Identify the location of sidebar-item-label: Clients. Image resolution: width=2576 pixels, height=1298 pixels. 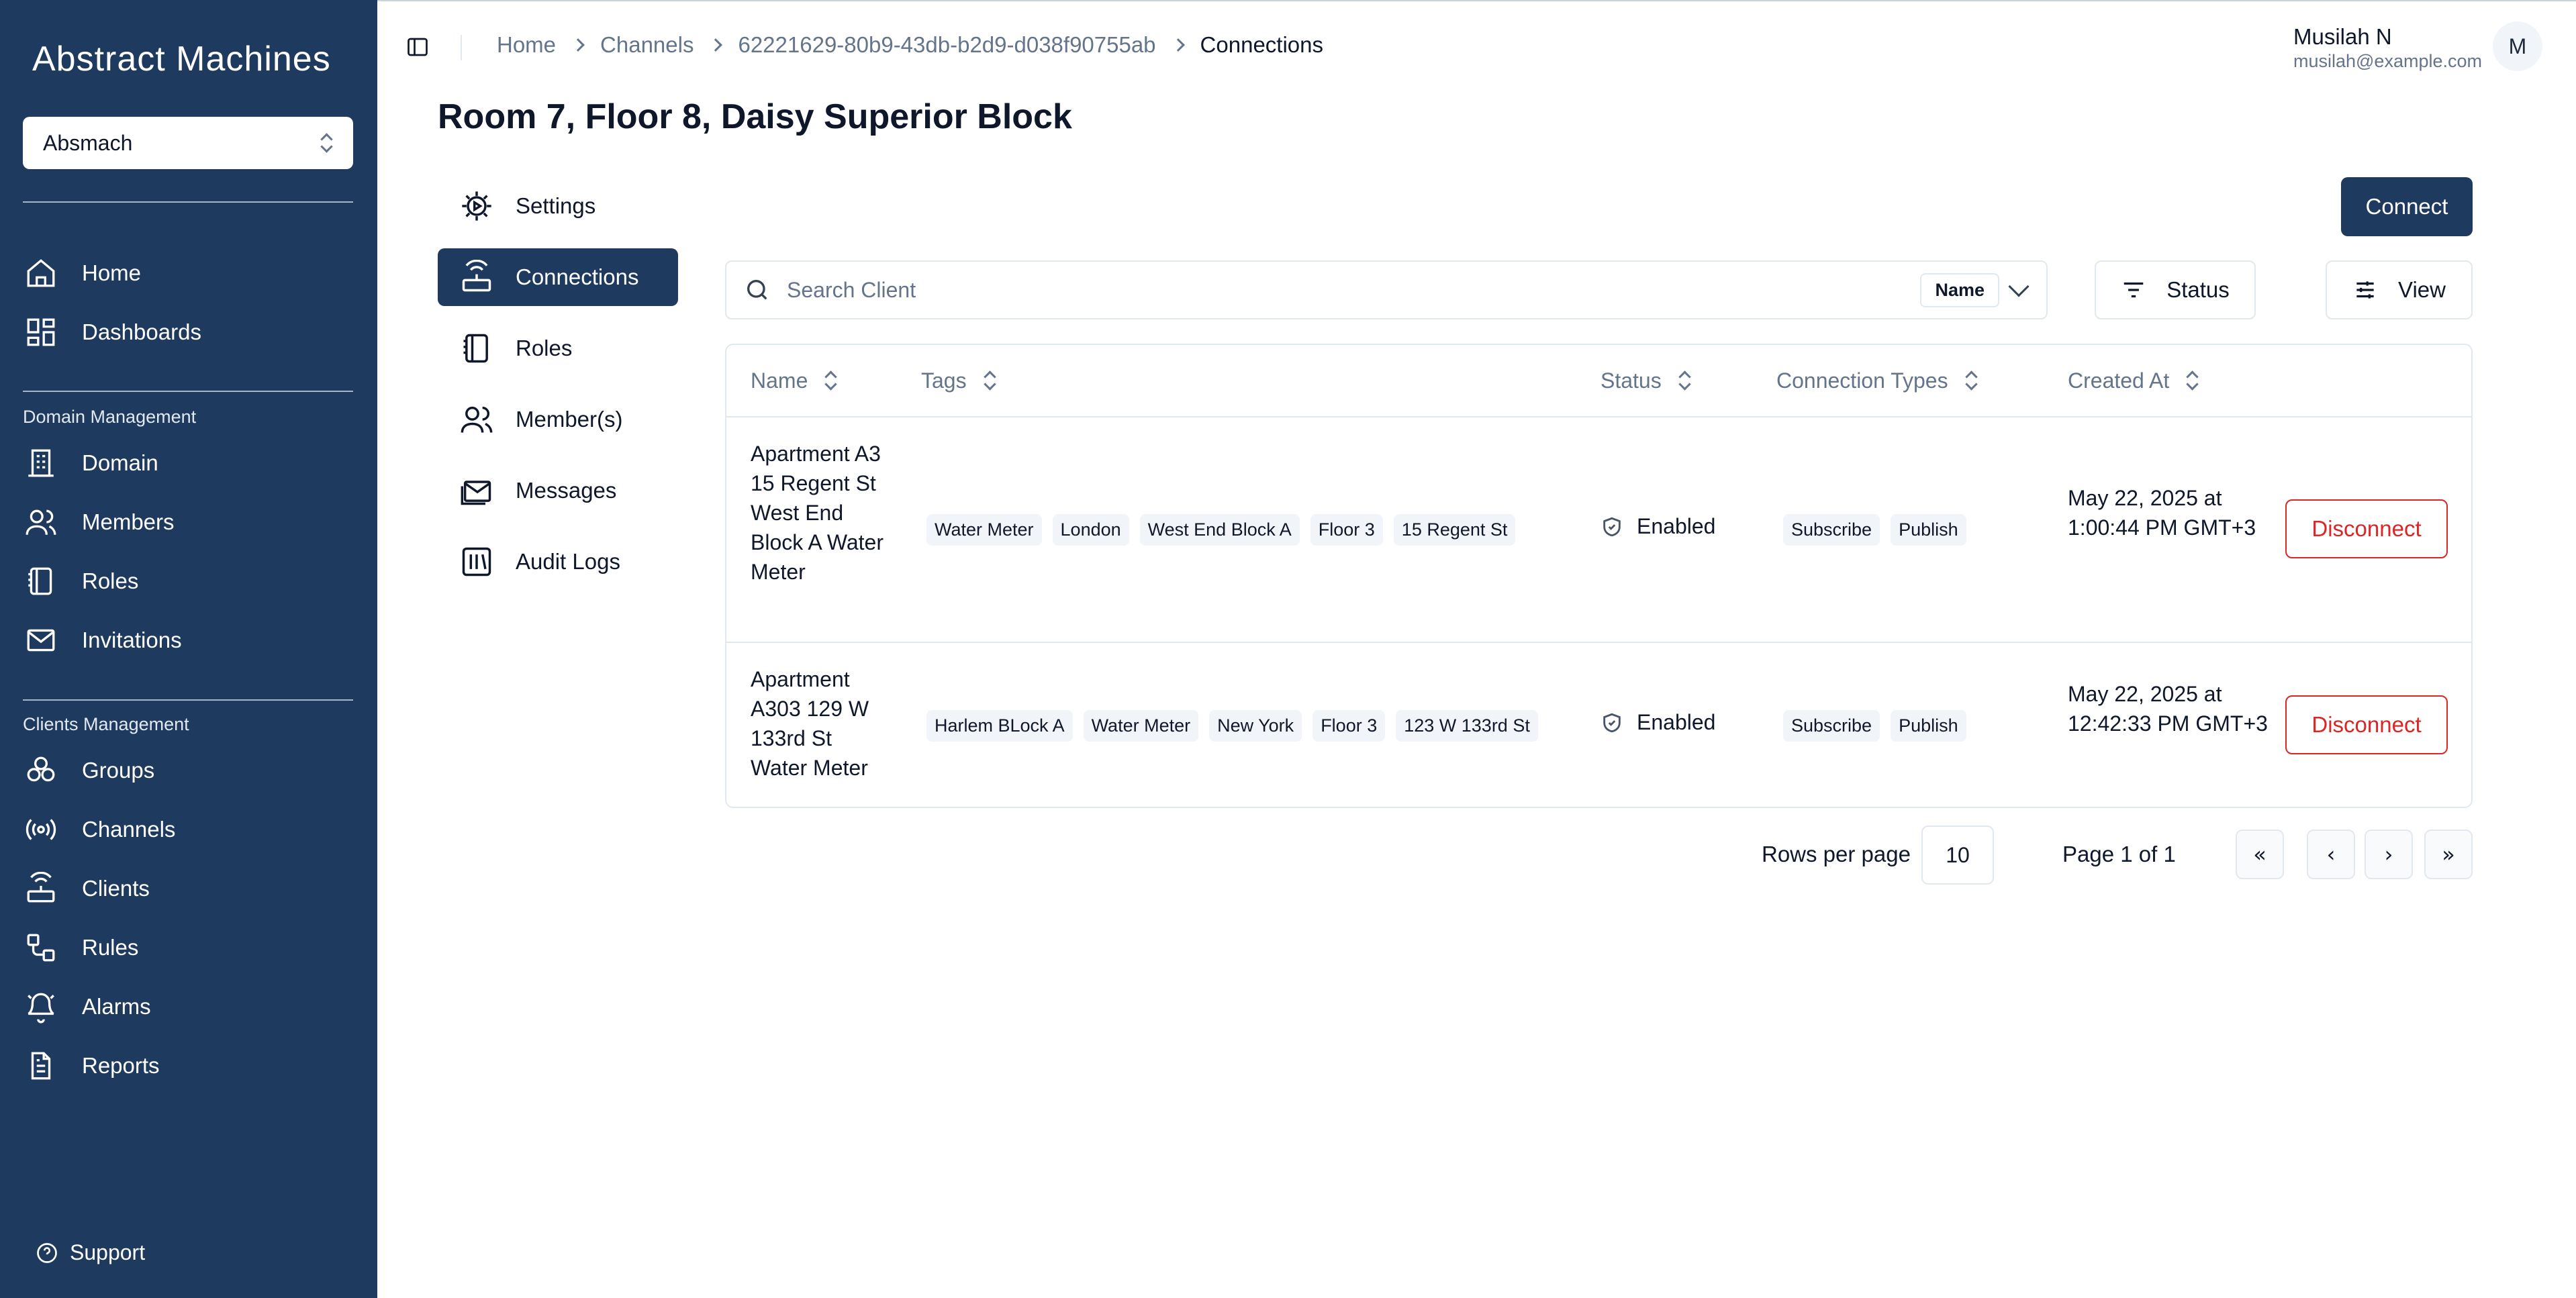
(116, 888).